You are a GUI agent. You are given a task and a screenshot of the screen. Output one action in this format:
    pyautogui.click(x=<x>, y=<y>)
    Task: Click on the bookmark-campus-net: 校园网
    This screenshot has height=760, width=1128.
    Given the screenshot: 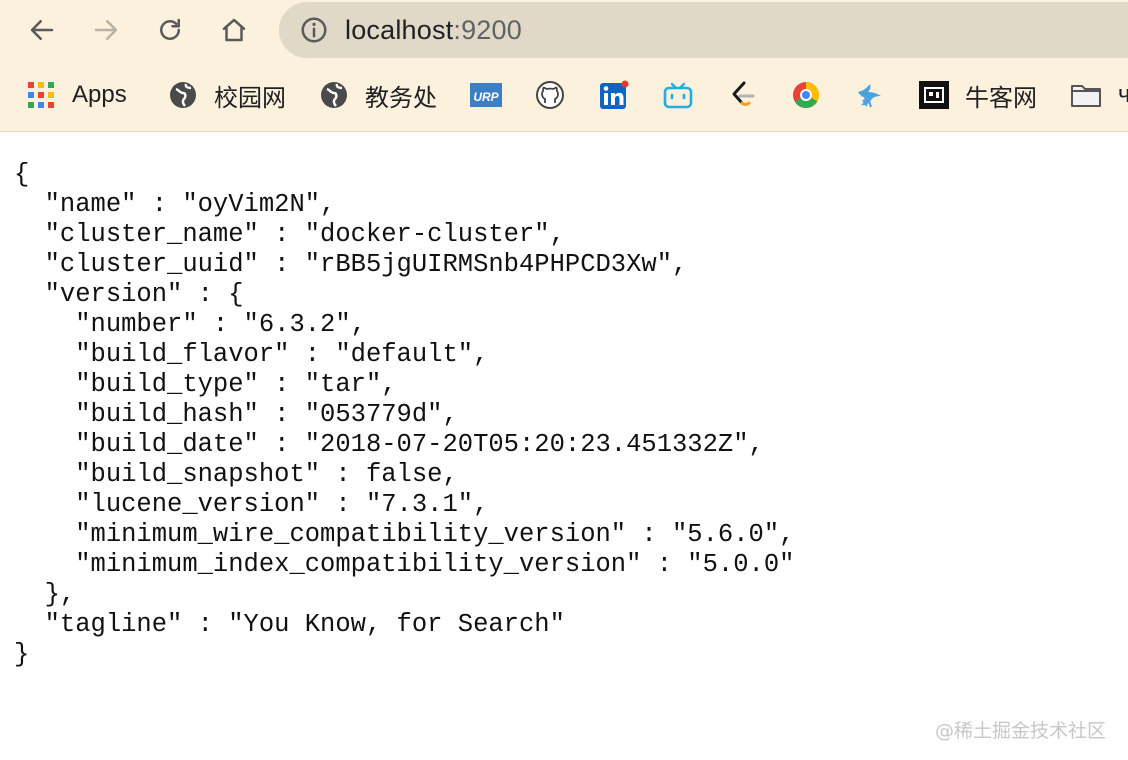 What is the action you would take?
    pyautogui.click(x=227, y=95)
    